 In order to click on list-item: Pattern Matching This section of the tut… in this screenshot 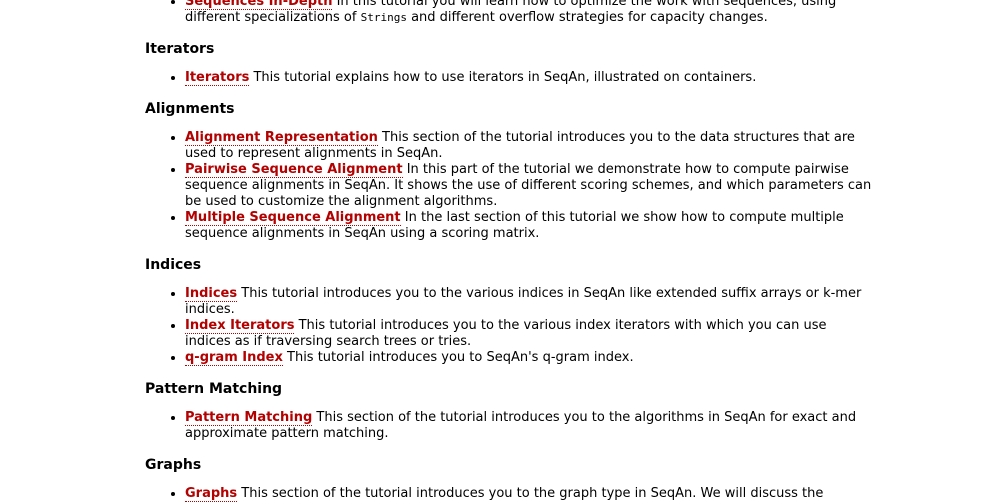, I will do `click(529, 426)`.